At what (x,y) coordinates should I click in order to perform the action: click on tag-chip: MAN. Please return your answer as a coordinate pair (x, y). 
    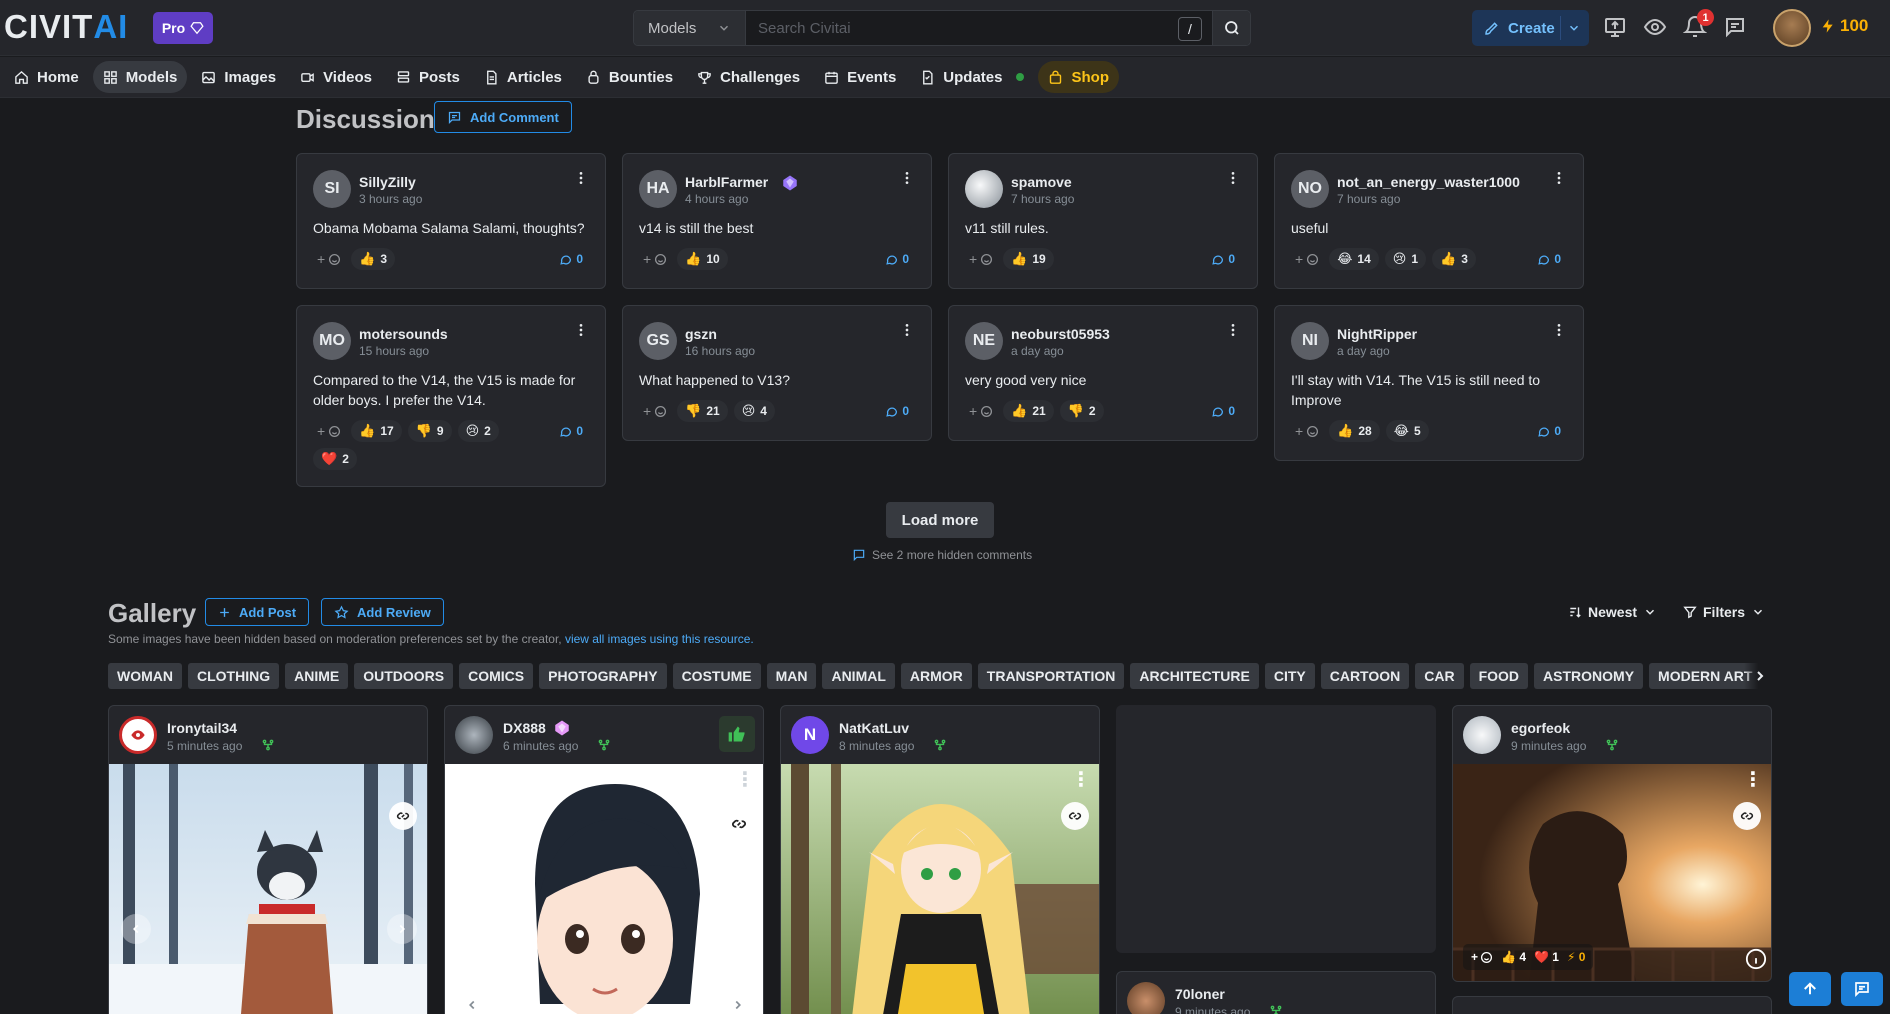
    Looking at the image, I should click on (791, 676).